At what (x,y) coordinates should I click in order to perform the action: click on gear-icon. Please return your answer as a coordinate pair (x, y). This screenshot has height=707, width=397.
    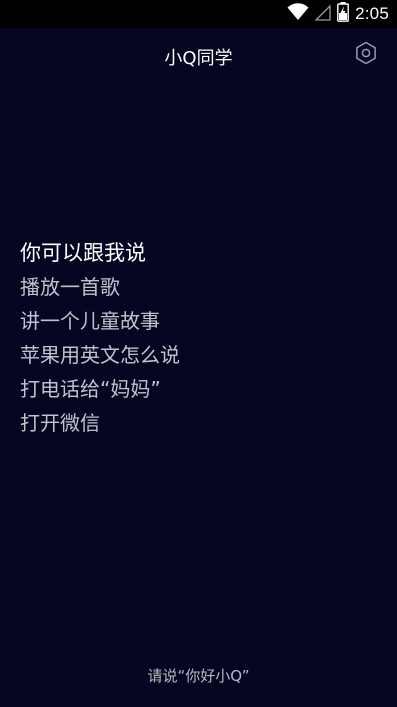
    Looking at the image, I should click on (366, 55).